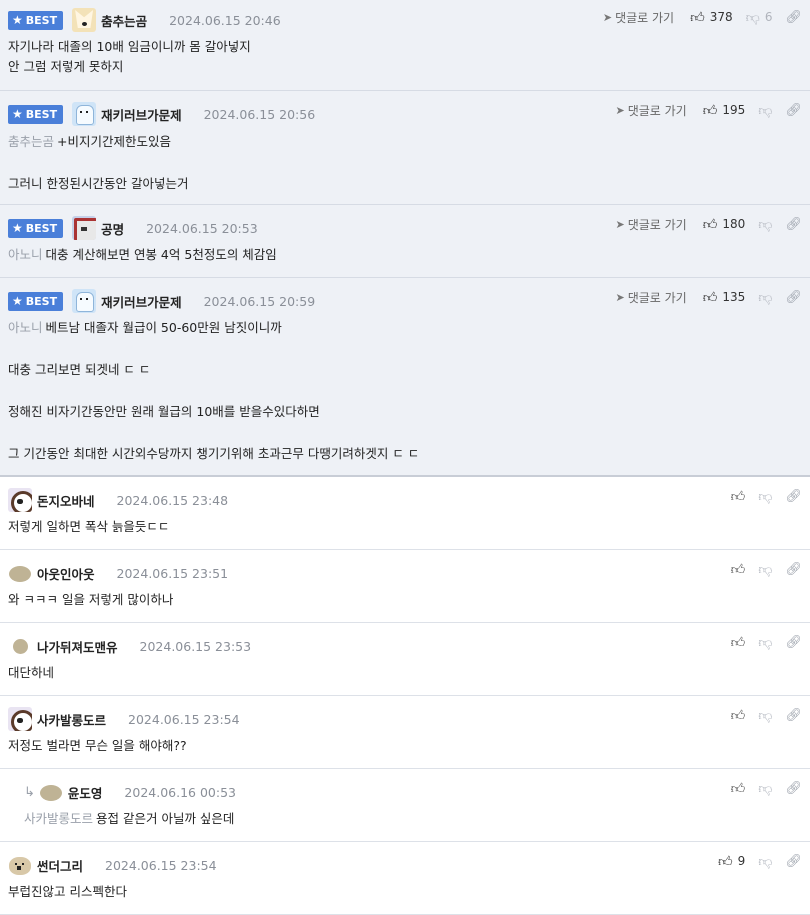 Image resolution: width=810 pixels, height=915 pixels. Describe the element at coordinates (114, 141) in the screenshot. I see `comment-text: +비지기간제한도있음` at that location.